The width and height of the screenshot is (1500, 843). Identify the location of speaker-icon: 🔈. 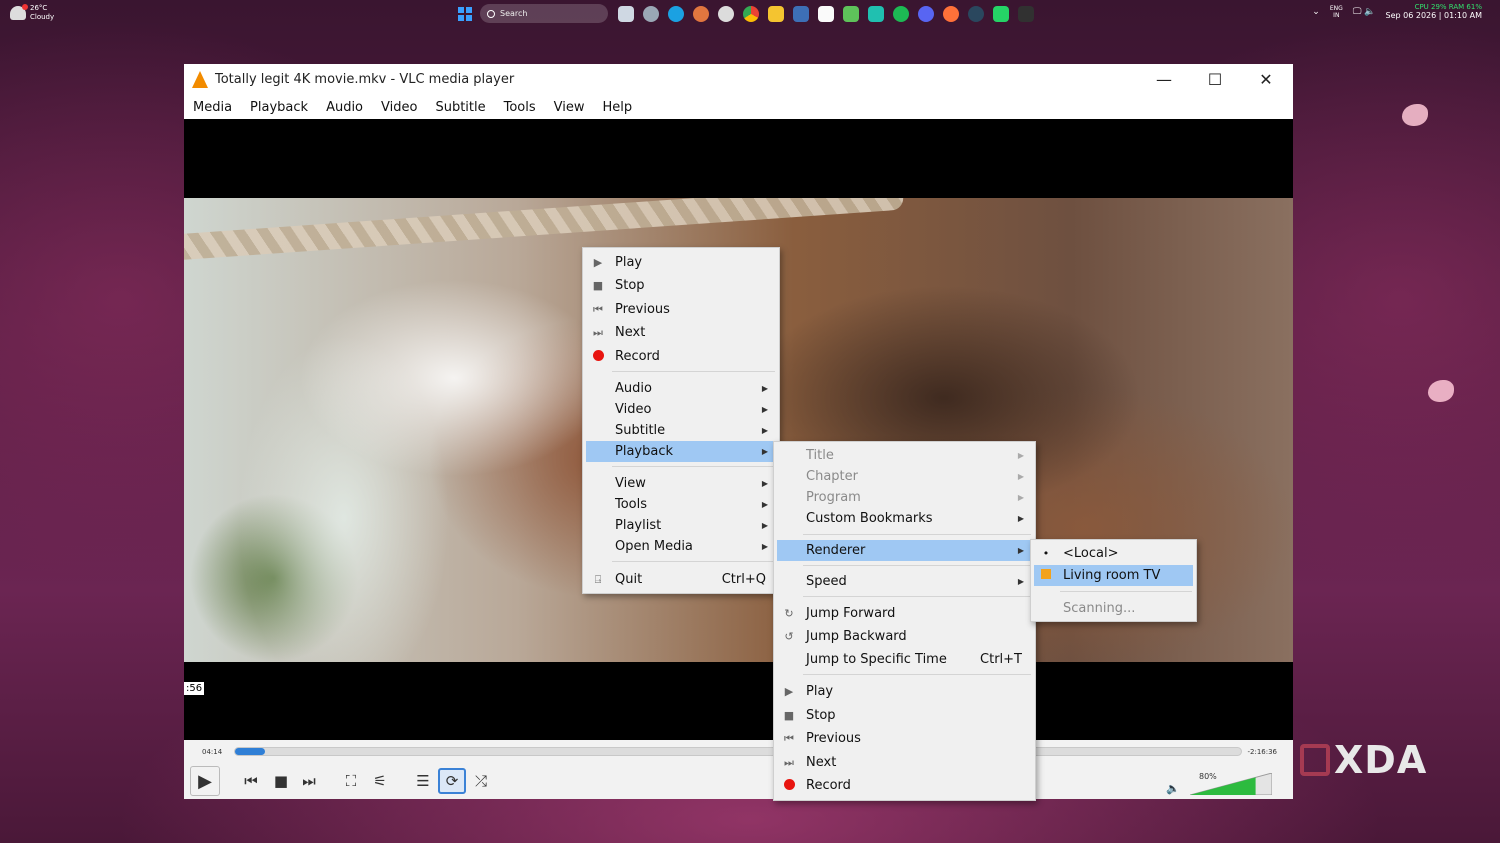
(1173, 788).